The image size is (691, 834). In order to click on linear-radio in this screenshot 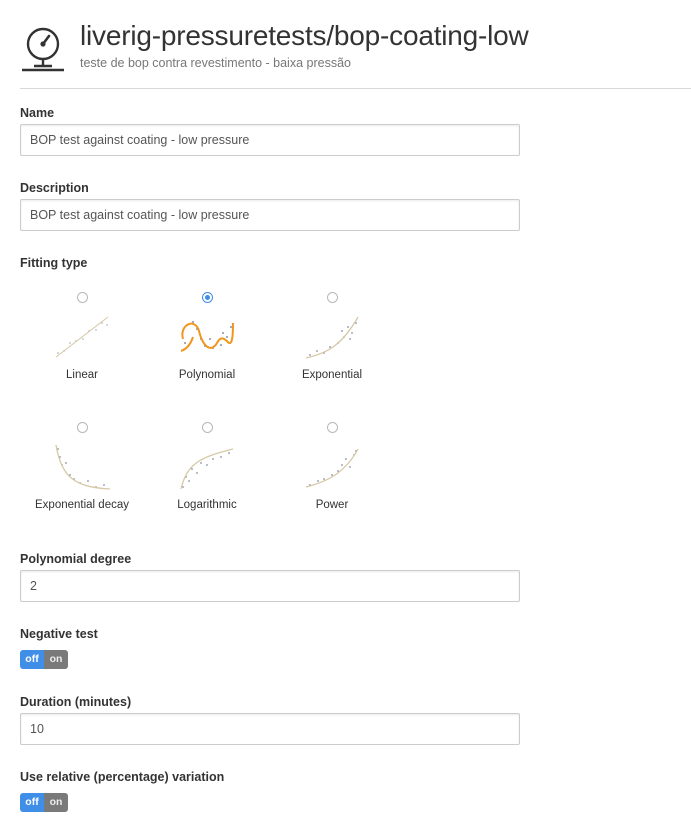, I will do `click(82, 297)`.